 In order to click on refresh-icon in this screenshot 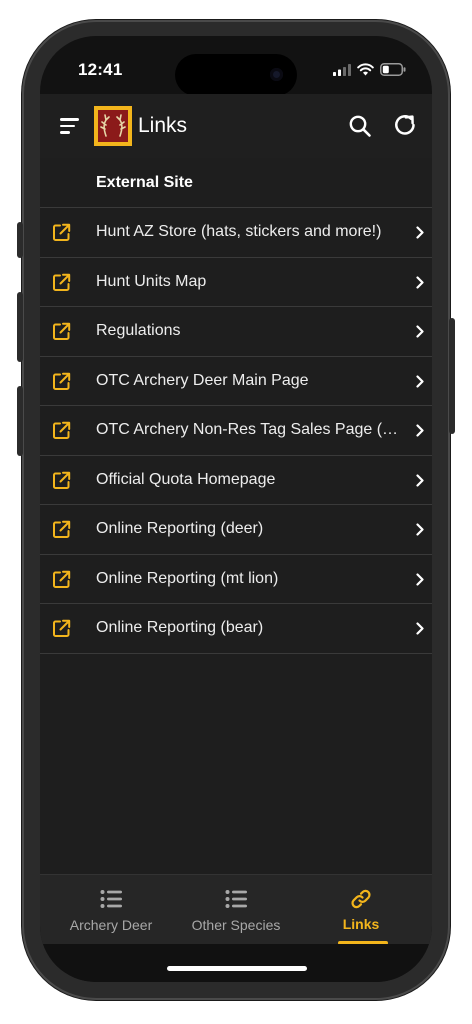, I will do `click(405, 125)`.